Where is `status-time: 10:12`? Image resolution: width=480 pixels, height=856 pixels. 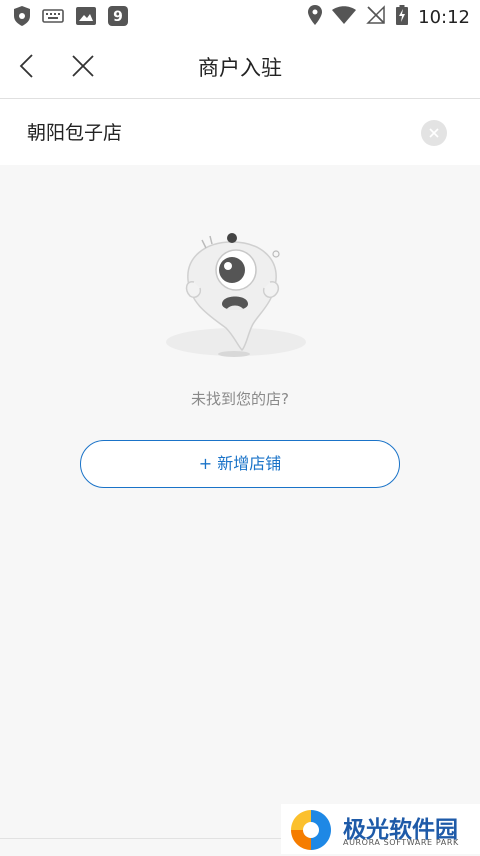
status-time: 10:12 is located at coordinates (444, 17).